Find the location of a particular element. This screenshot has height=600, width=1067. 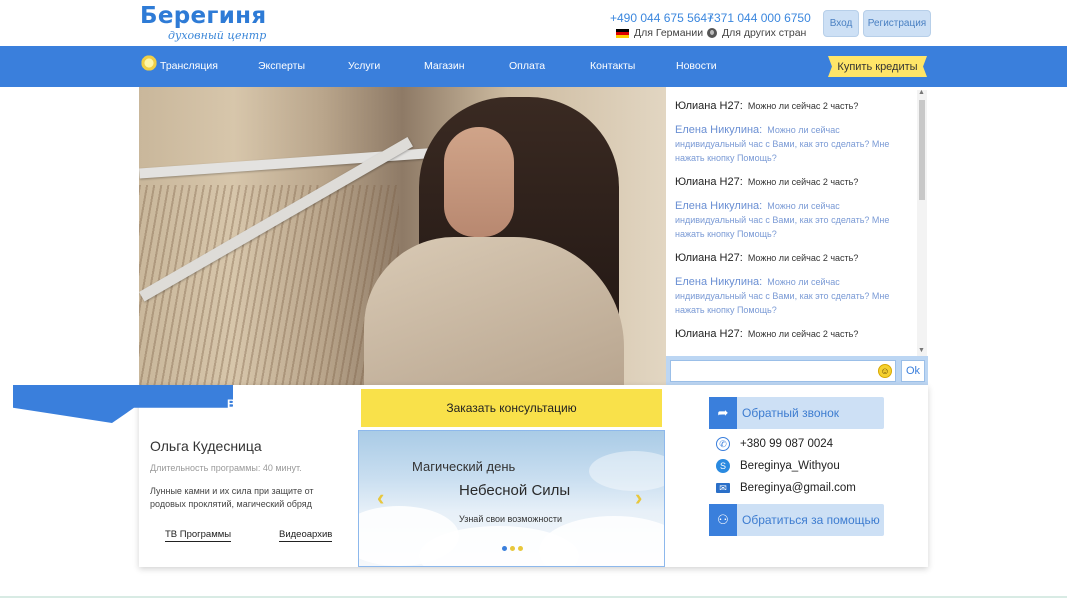

logo-subtitle: духовный центр is located at coordinates (217, 35).